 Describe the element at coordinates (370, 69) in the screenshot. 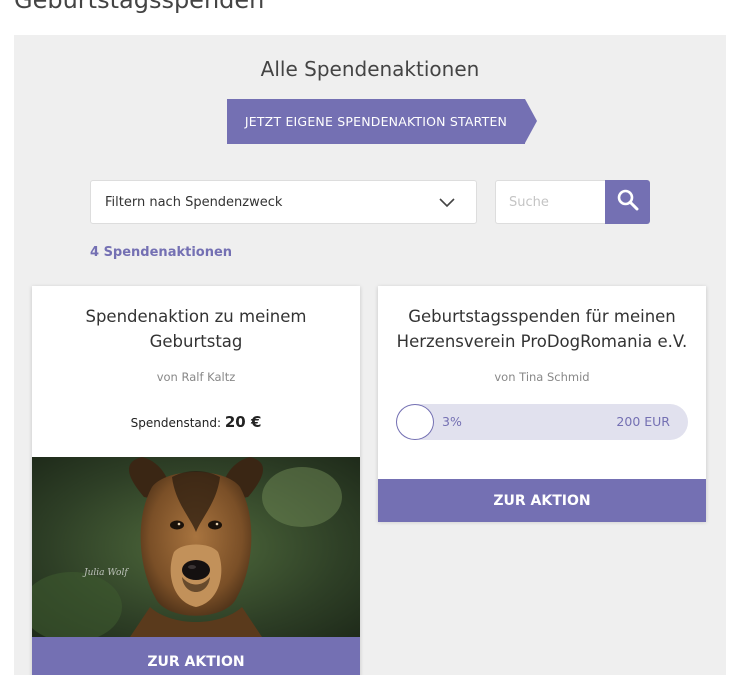

I see `panel-title: Alle Spendenaktionen` at that location.